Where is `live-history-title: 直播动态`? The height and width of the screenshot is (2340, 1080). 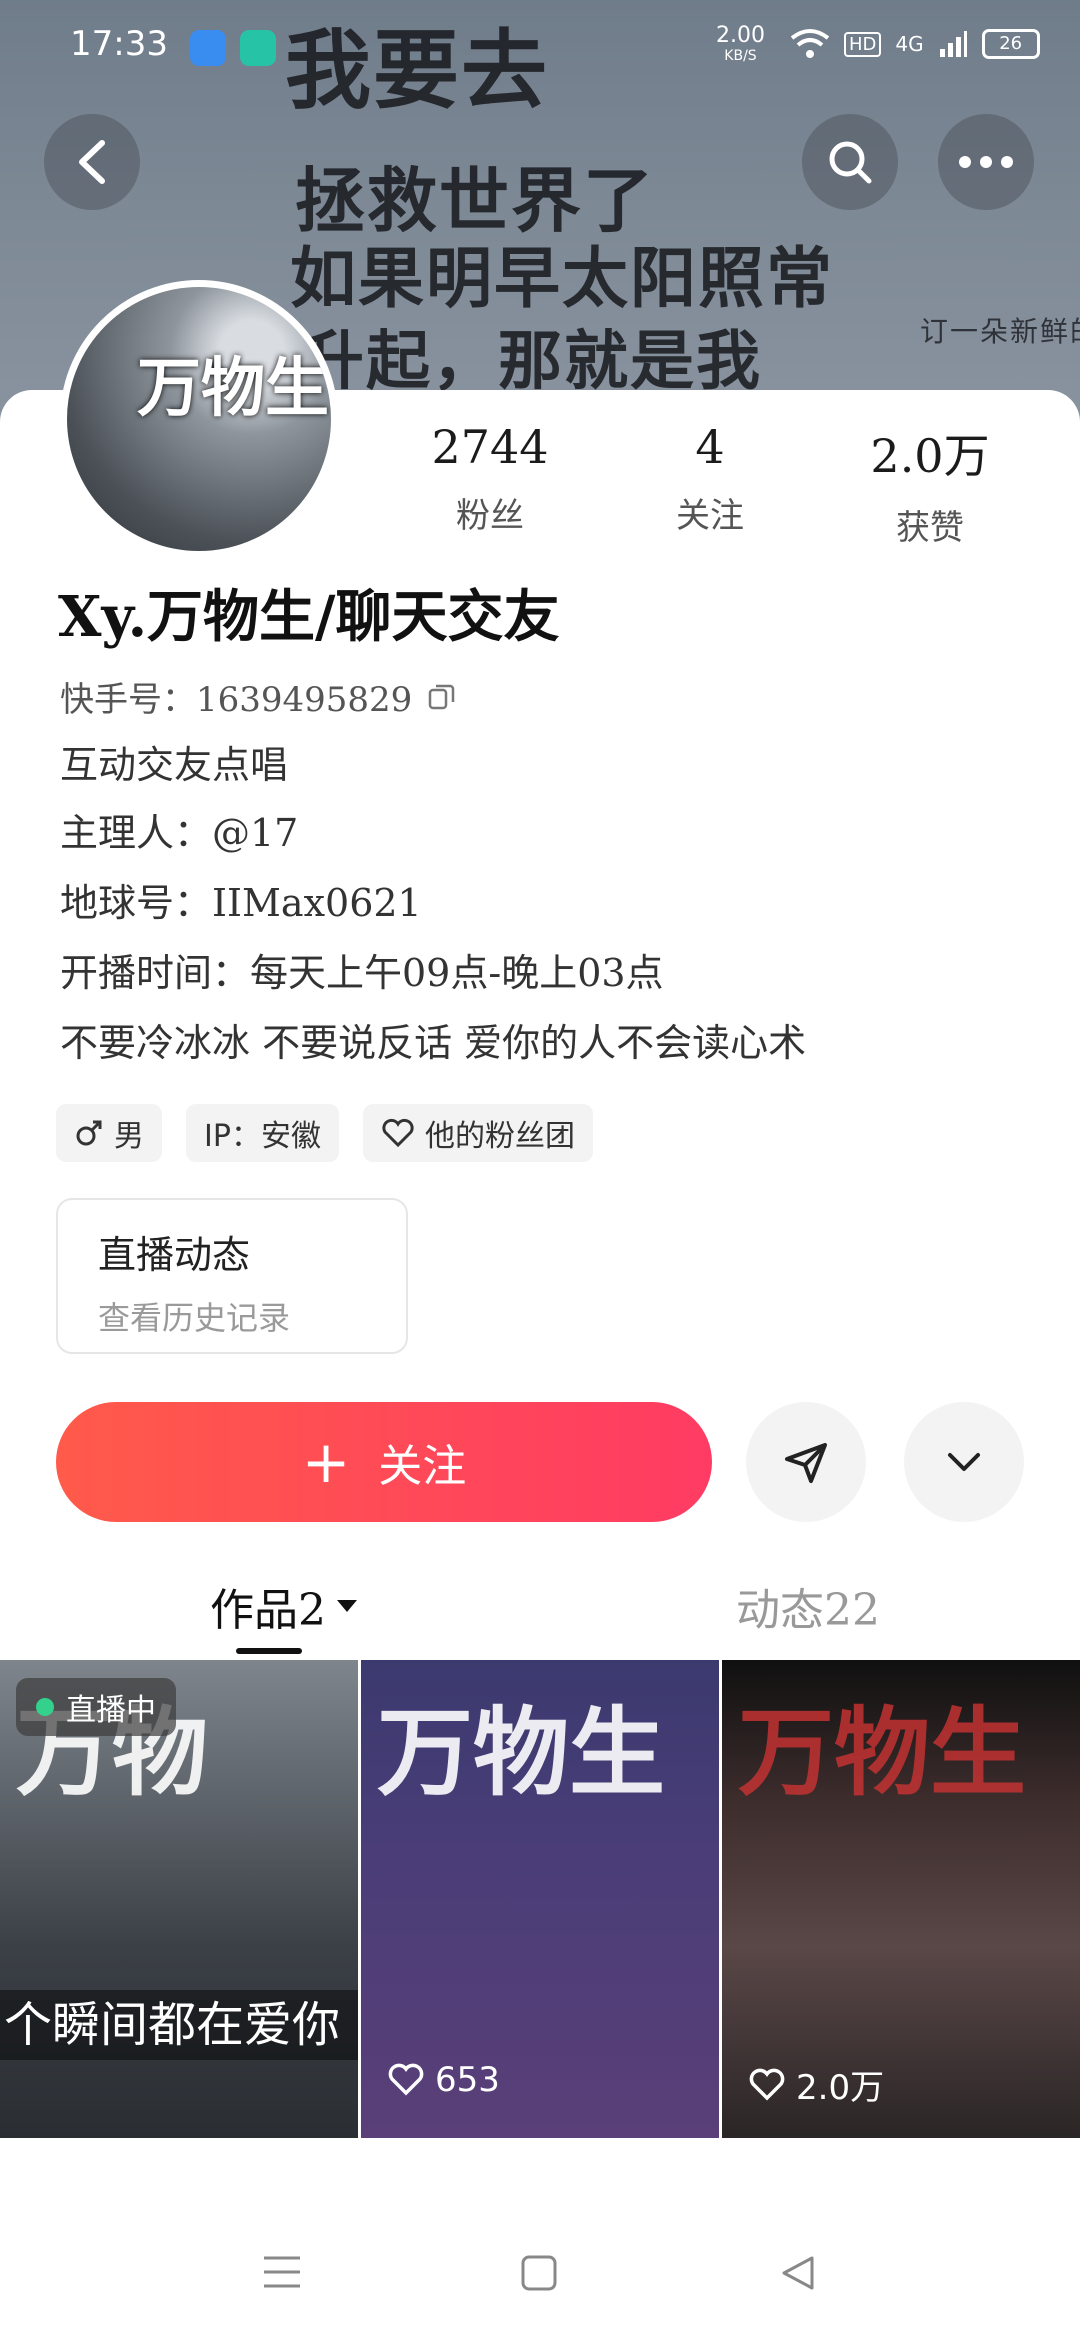 live-history-title: 直播动态 is located at coordinates (174, 1255).